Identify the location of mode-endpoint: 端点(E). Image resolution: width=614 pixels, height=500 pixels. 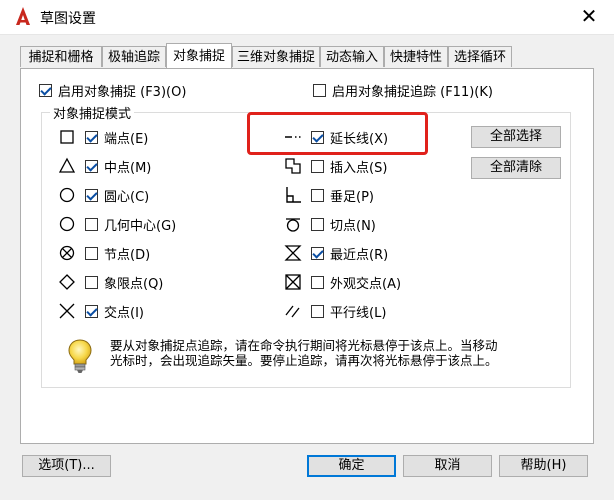
(102, 137).